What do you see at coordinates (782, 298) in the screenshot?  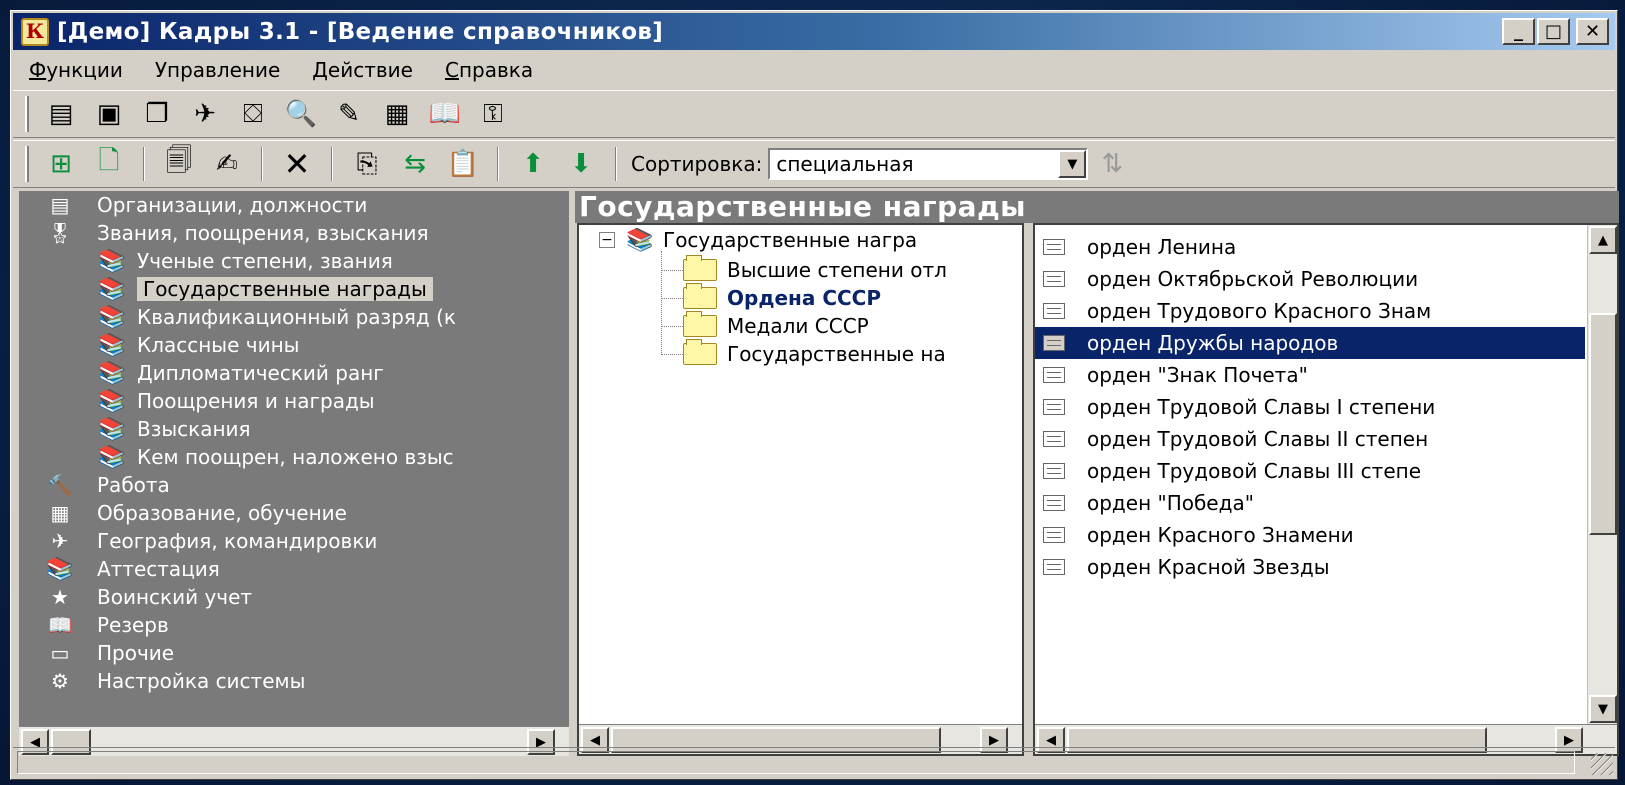 I see `tree-node: Ордена СССР` at bounding box center [782, 298].